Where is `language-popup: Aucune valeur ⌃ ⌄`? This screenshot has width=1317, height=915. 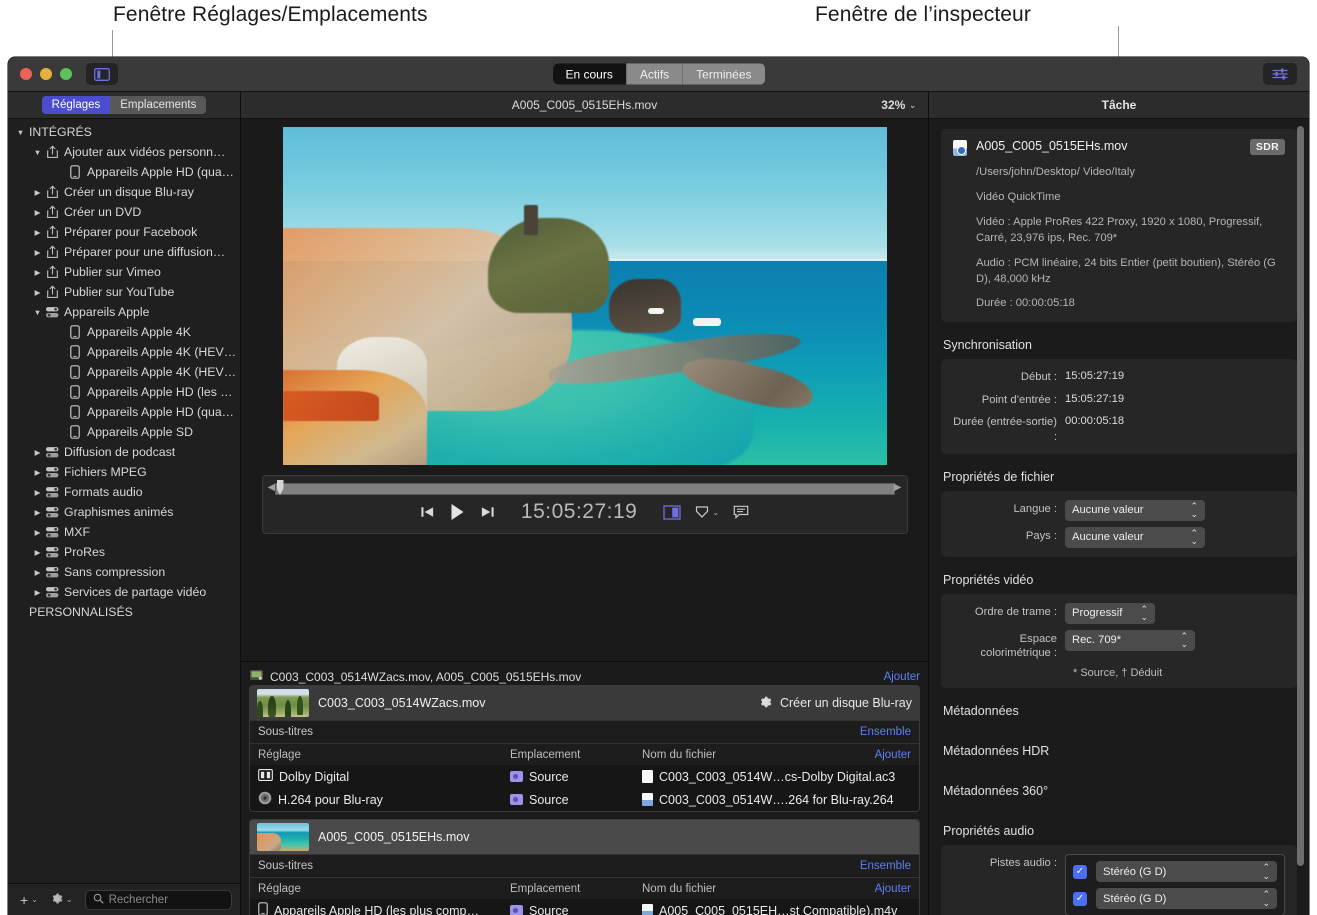 language-popup: Aucune valeur ⌃ ⌄ is located at coordinates (1135, 510).